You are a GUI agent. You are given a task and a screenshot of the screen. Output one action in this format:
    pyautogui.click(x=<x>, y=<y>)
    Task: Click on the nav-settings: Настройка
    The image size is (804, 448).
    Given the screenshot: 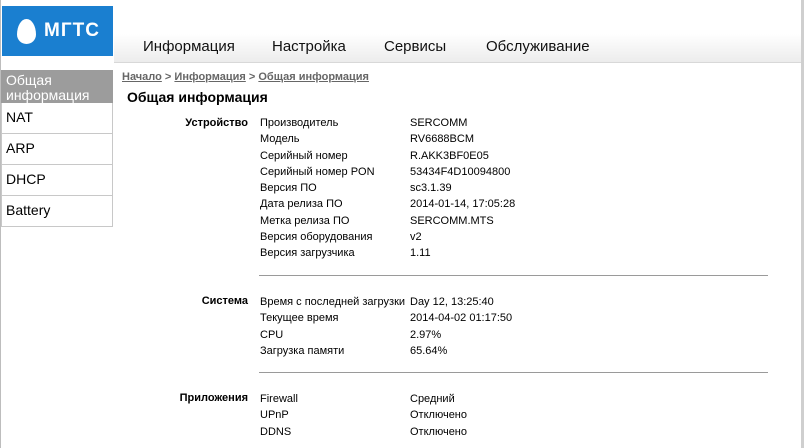 What is the action you would take?
    pyautogui.click(x=309, y=46)
    